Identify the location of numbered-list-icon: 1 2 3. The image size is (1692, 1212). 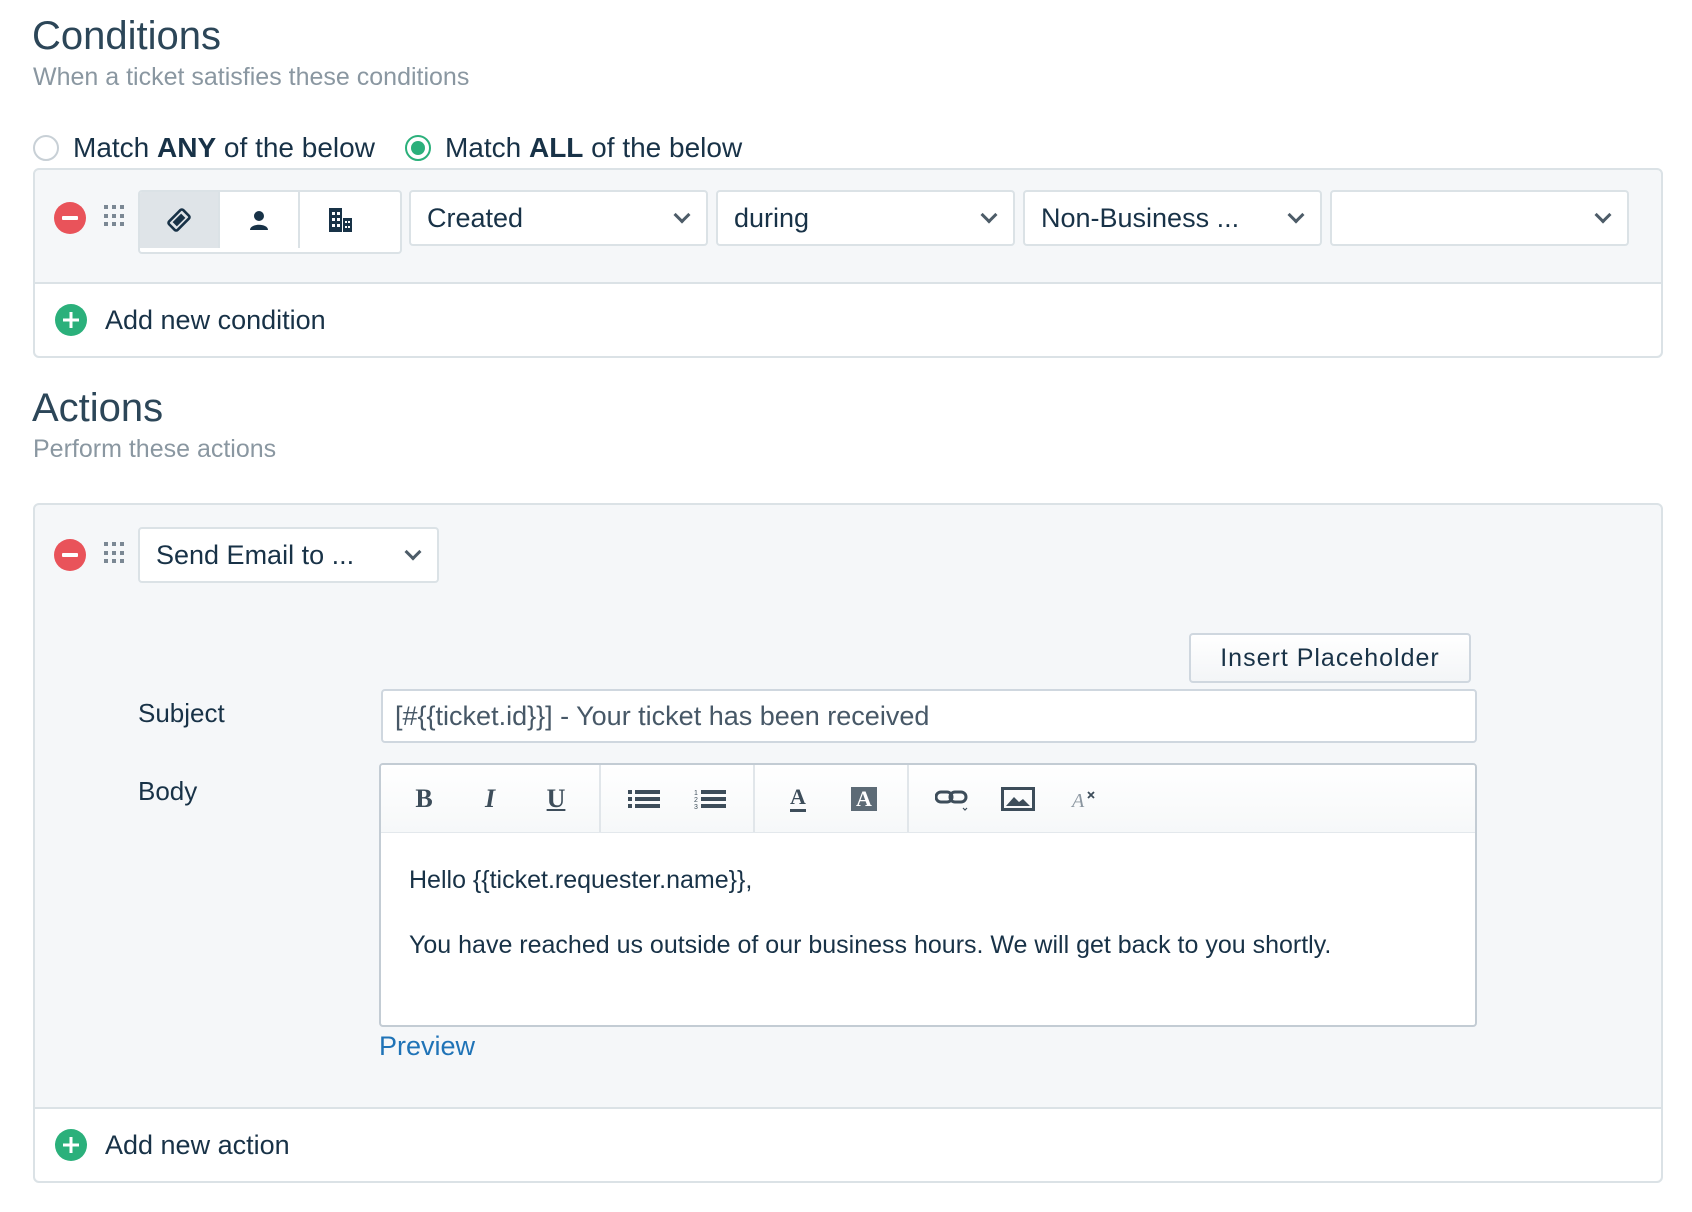
(710, 799).